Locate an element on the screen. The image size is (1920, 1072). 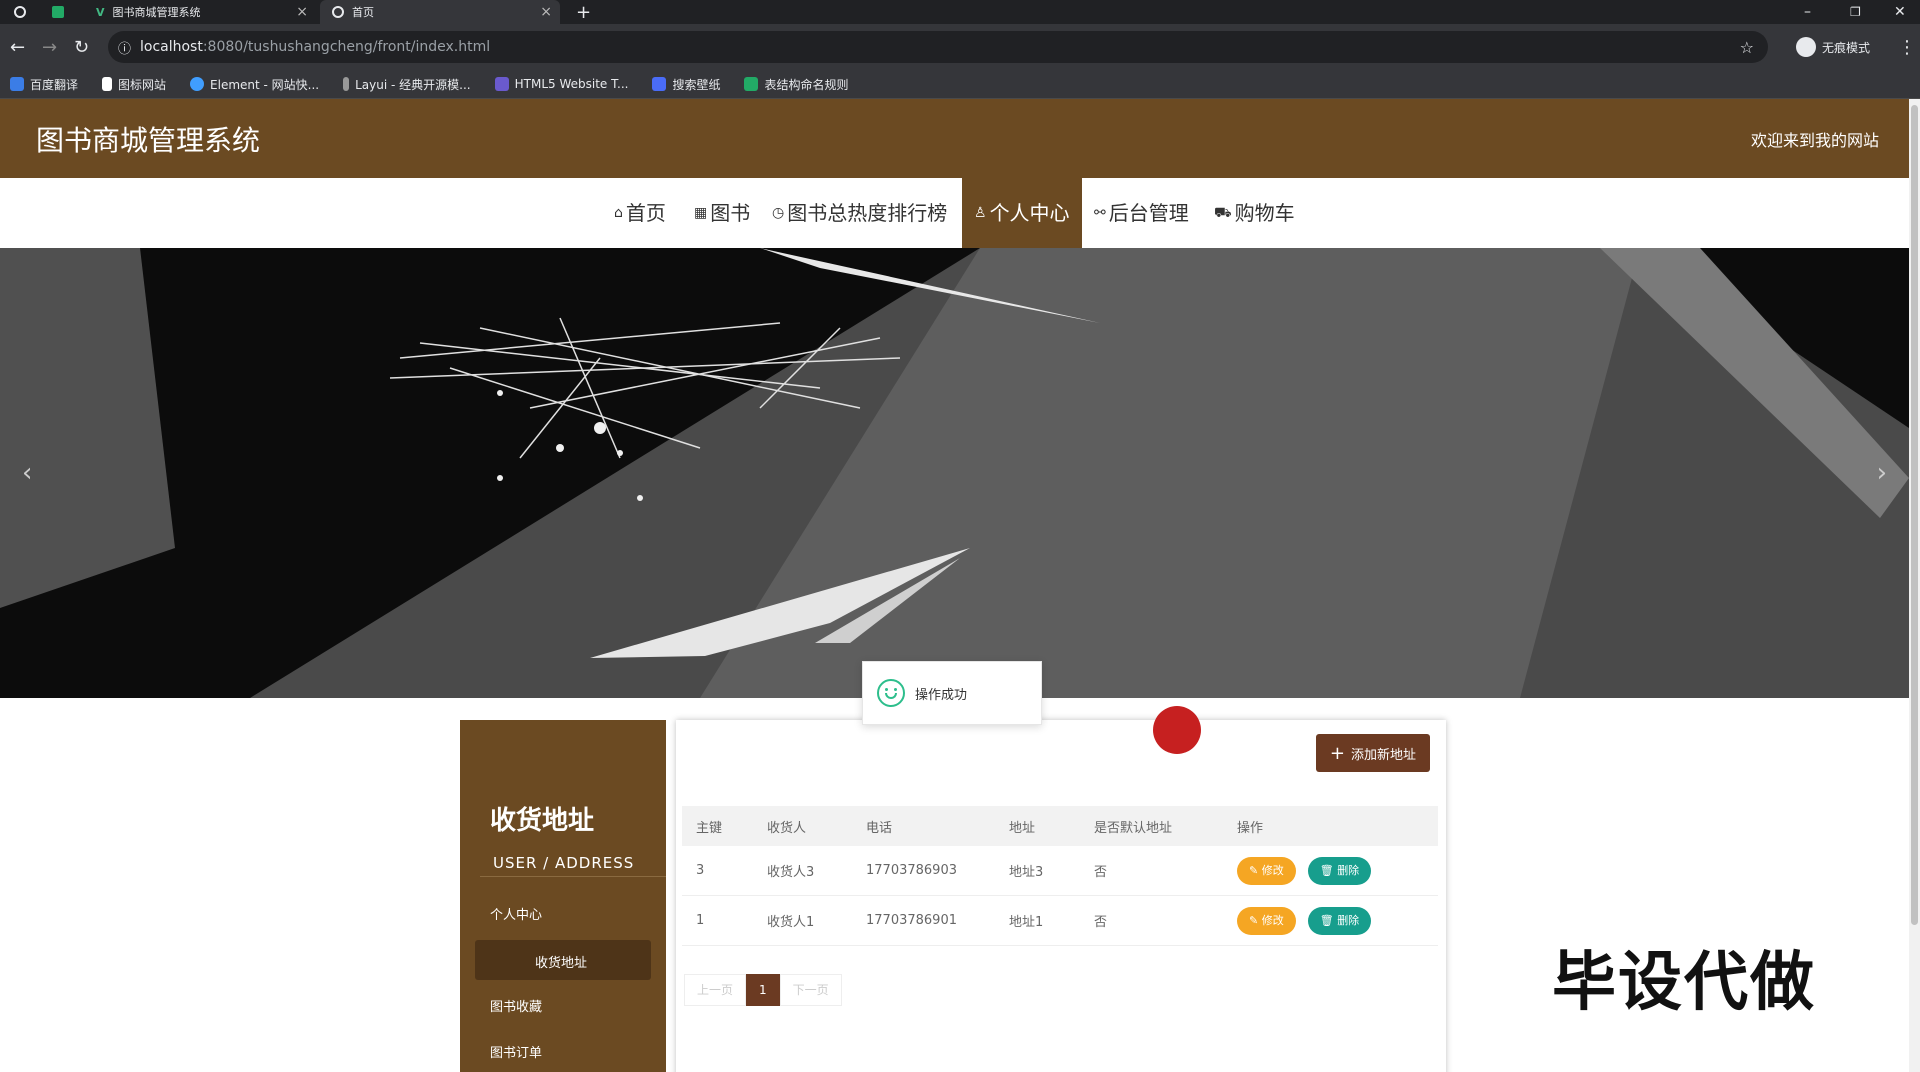
bookmark-item: 图标网站 is located at coordinates (134, 84).